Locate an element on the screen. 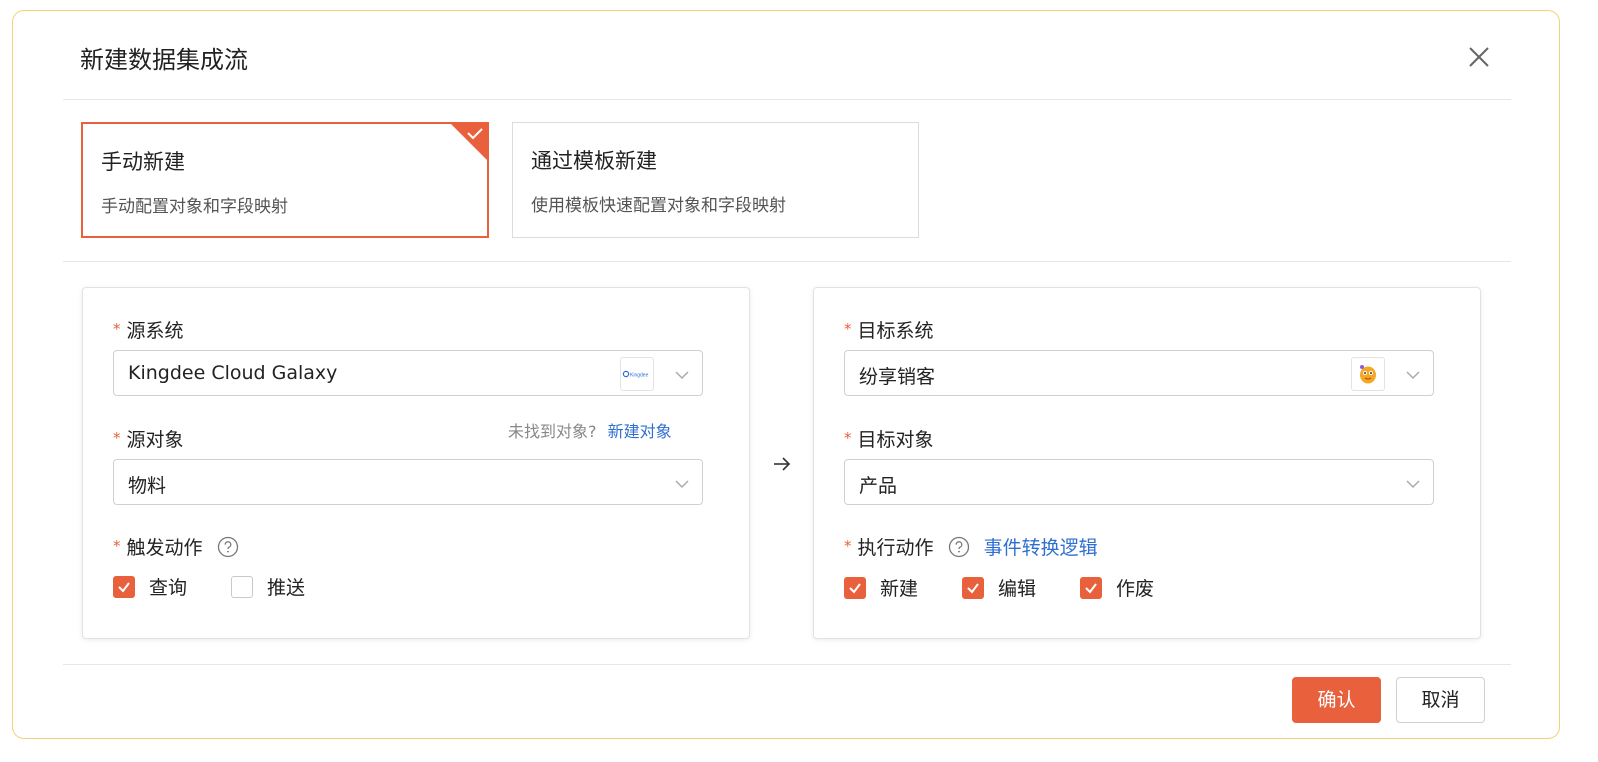 This screenshot has width=1598, height=762. source-system-label-text: 源系统 is located at coordinates (155, 331).